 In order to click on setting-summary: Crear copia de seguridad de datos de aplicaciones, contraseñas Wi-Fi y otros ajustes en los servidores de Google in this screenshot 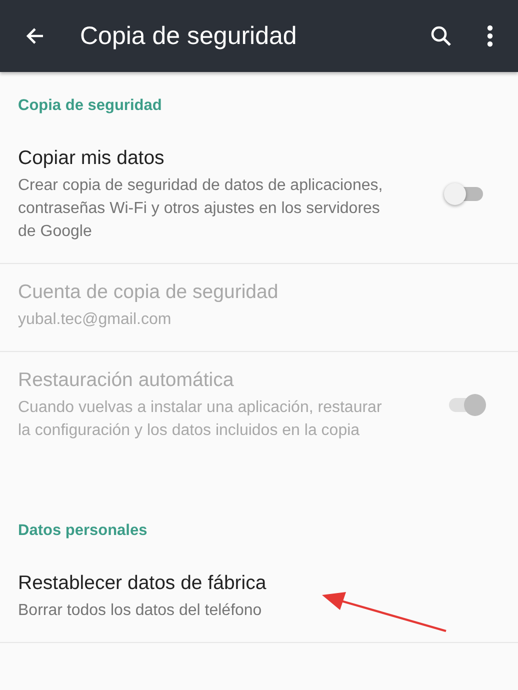, I will do `click(201, 209)`.